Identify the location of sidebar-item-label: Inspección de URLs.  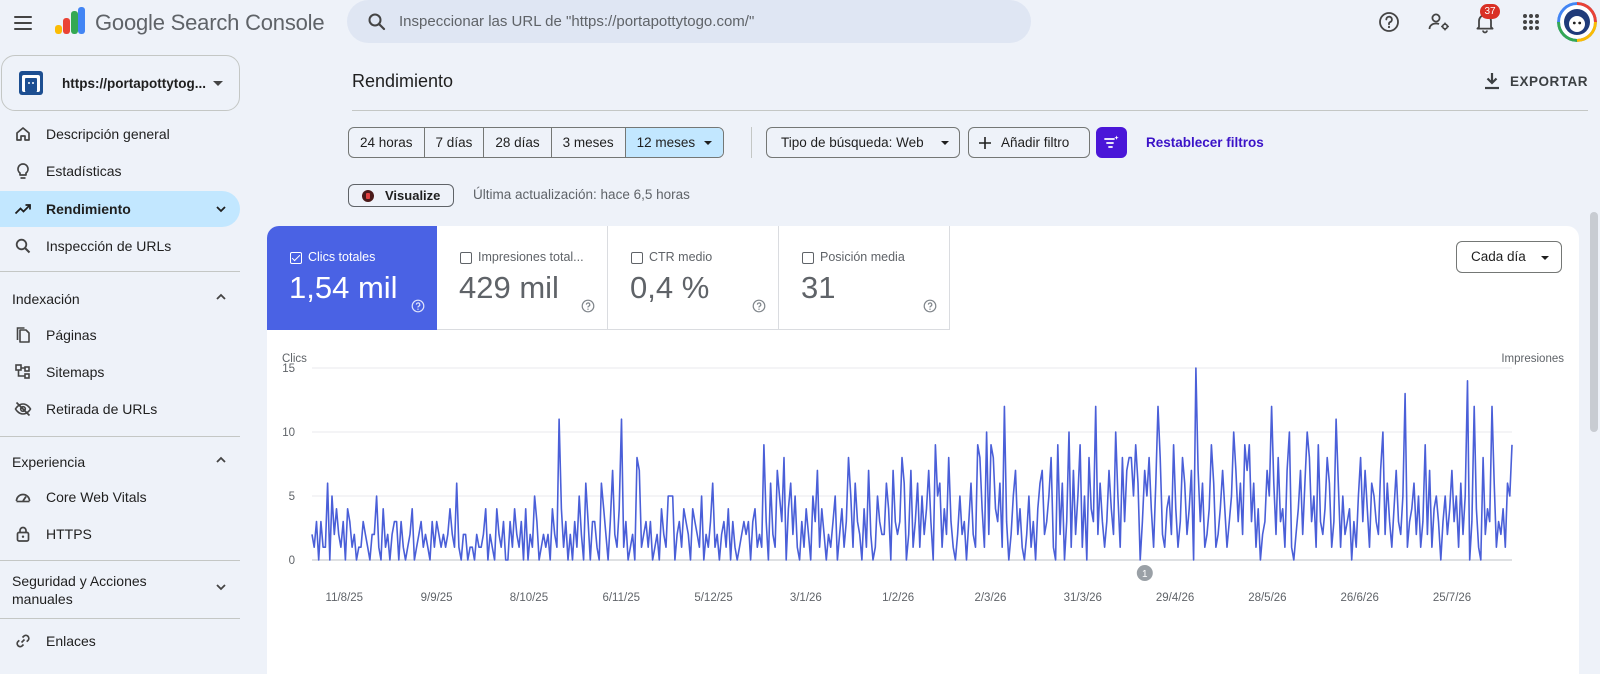
(109, 246).